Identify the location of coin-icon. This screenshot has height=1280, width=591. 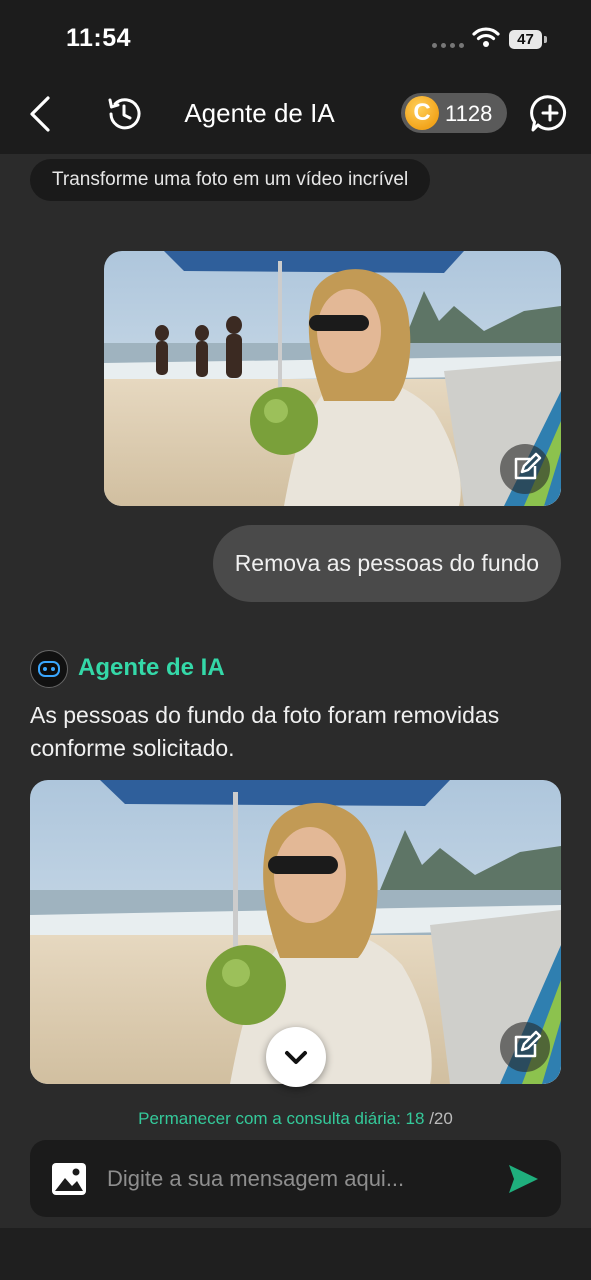
(422, 113).